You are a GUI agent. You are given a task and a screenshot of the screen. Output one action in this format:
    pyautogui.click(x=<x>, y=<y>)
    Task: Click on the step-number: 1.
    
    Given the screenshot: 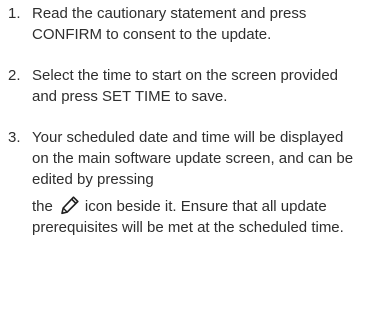 What is the action you would take?
    pyautogui.click(x=14, y=13)
    